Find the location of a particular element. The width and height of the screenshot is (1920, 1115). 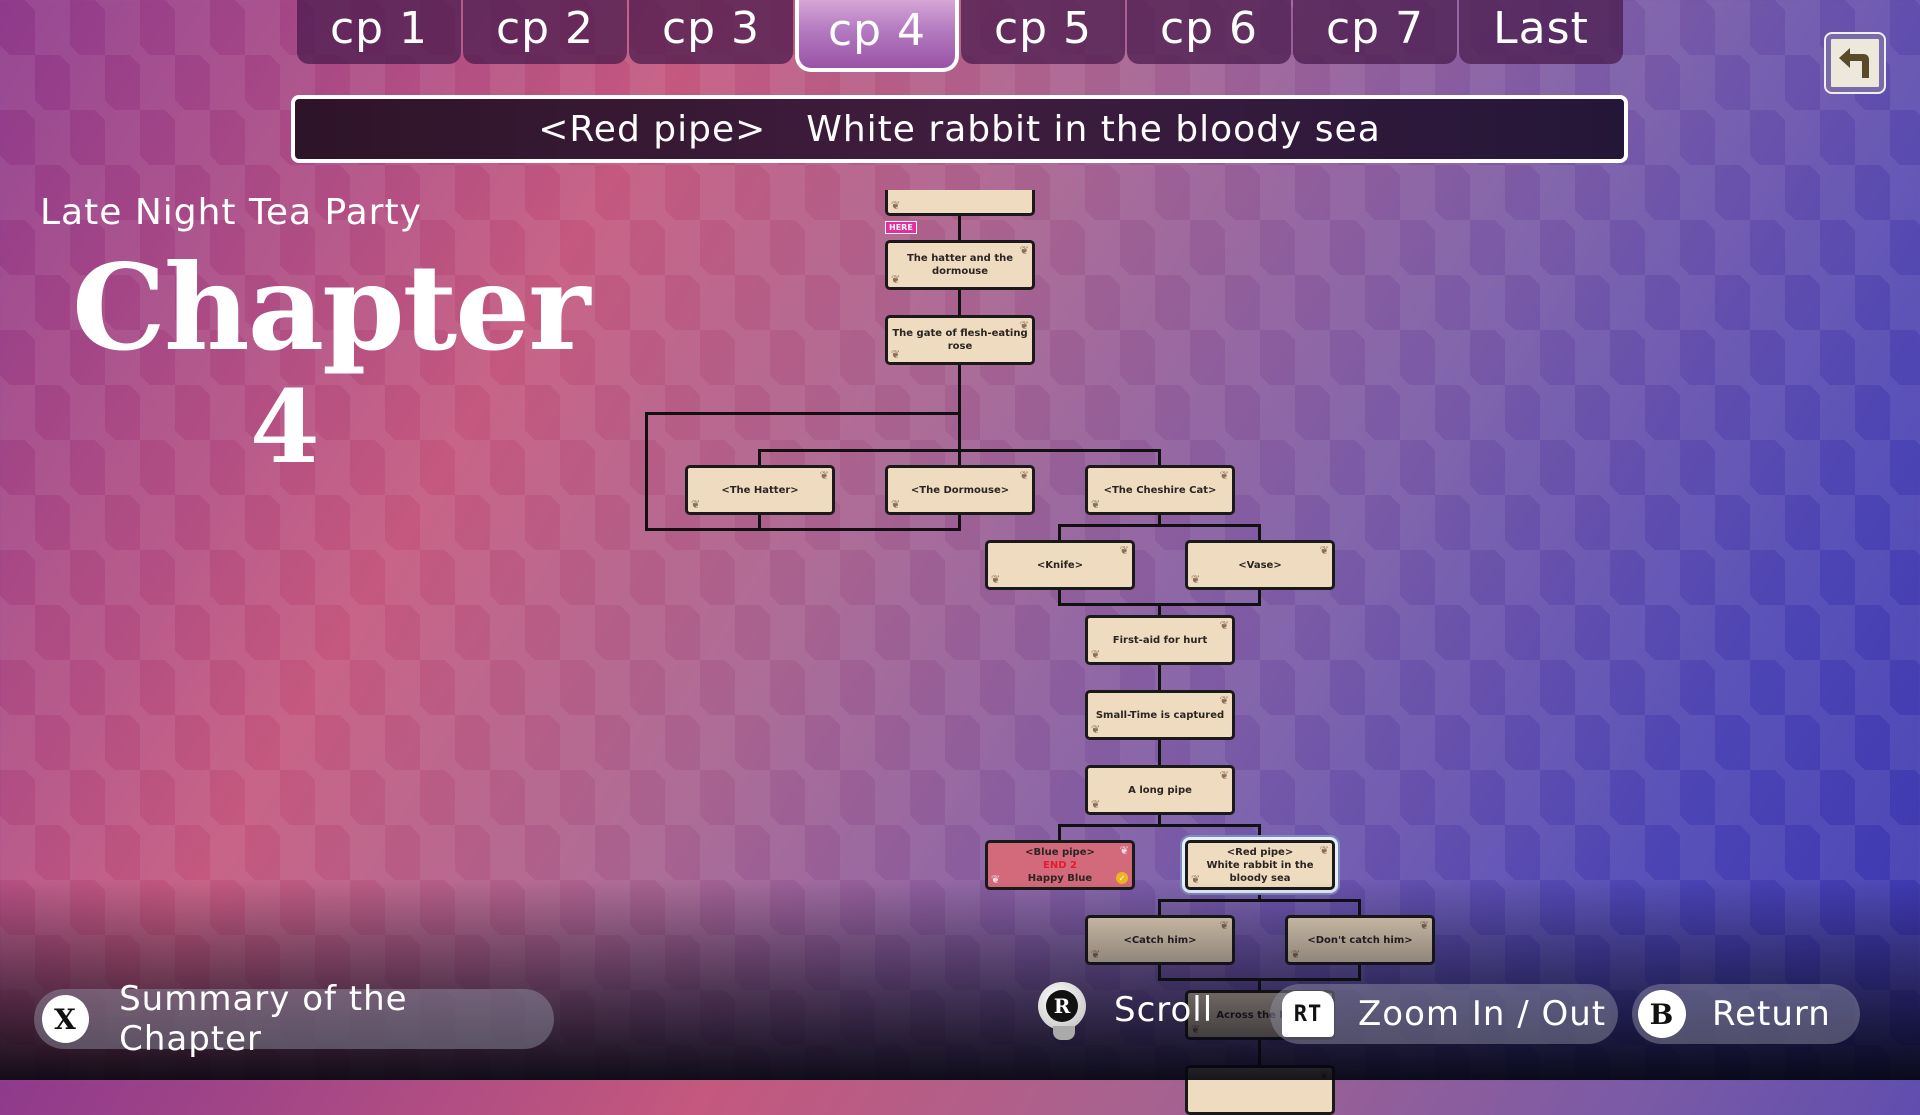

flow-node: ❦ Small-Time is captured ❦ is located at coordinates (1160, 715).